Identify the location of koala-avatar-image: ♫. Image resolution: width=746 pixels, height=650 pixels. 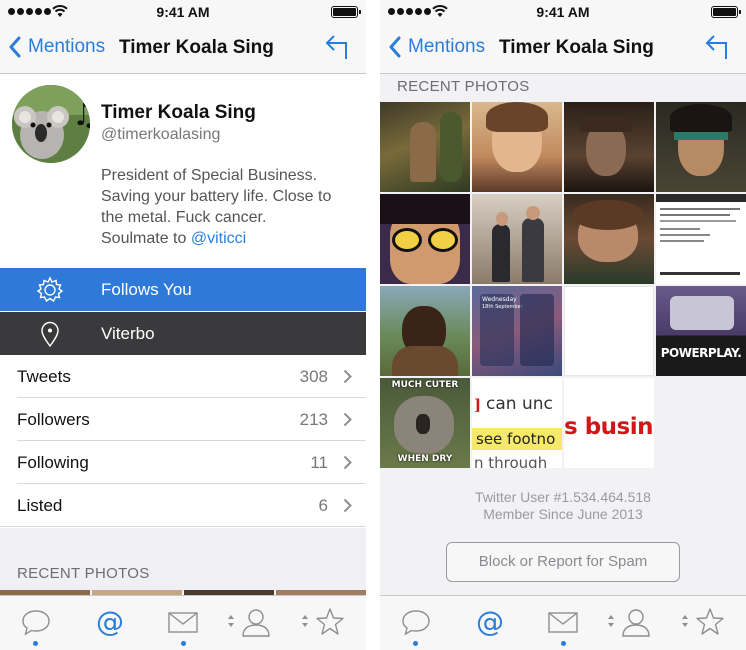
(51, 124).